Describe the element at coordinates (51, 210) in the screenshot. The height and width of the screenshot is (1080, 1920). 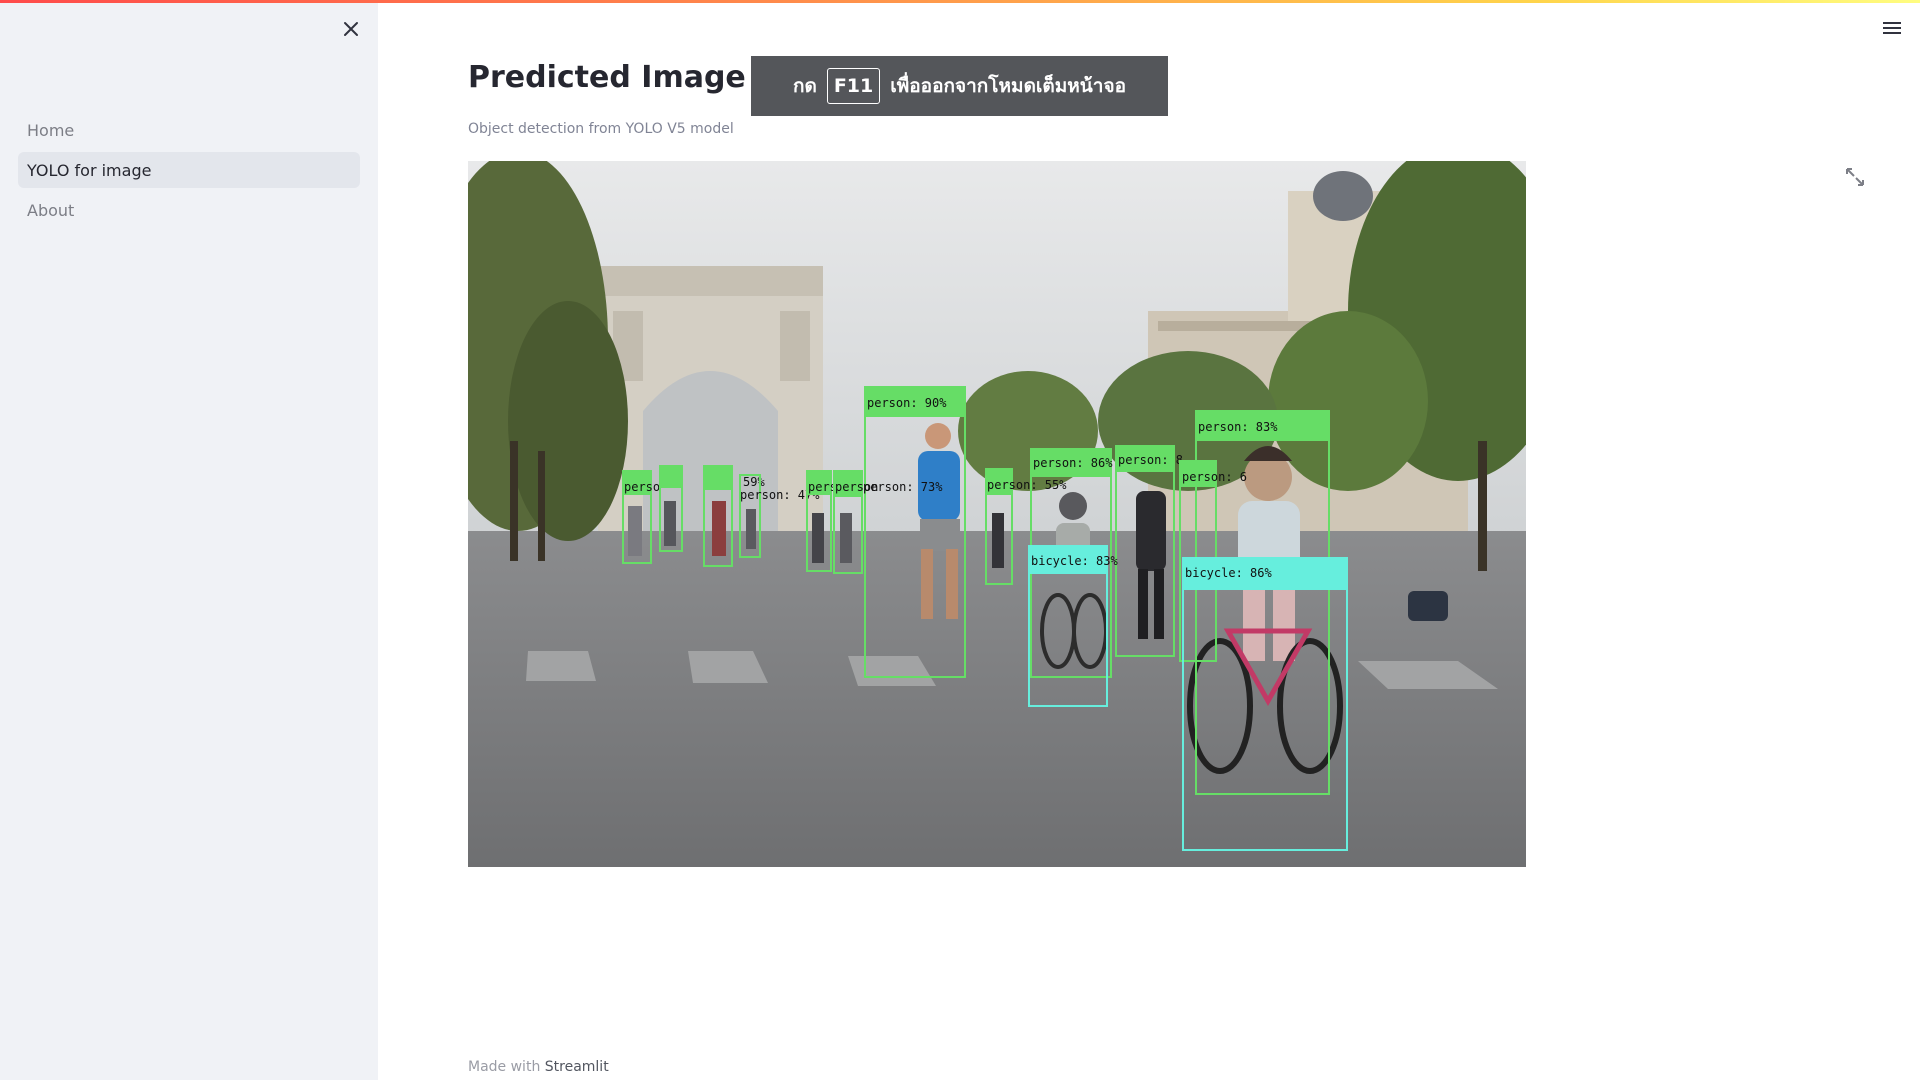
I see `sidebar-item-label: About` at that location.